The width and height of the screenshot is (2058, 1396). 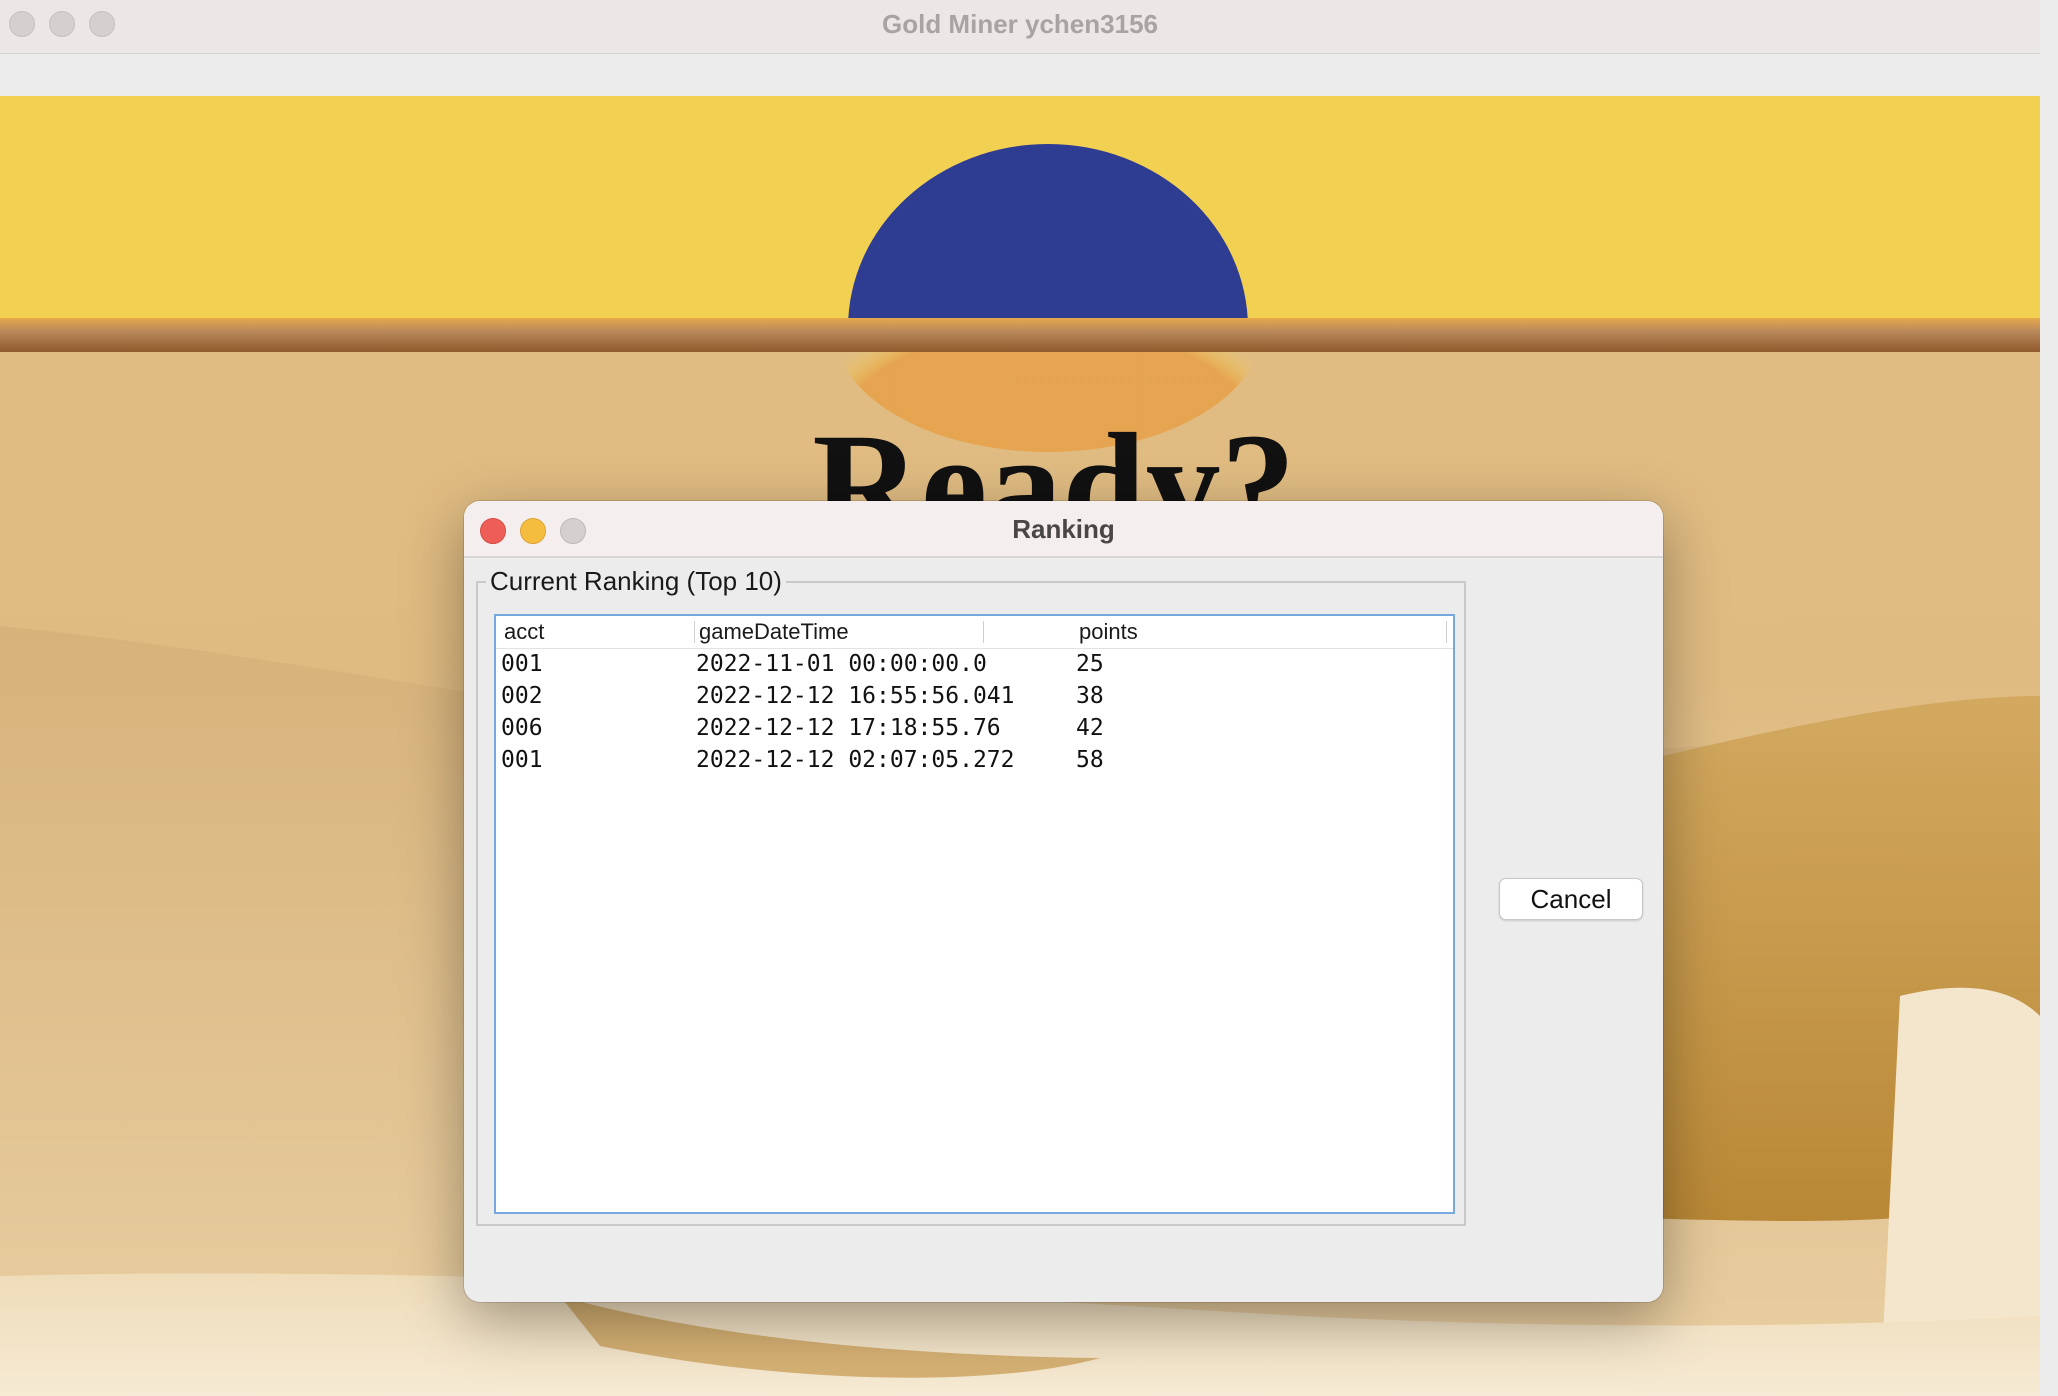 What do you see at coordinates (1020, 335) in the screenshot?
I see `ground-band` at bounding box center [1020, 335].